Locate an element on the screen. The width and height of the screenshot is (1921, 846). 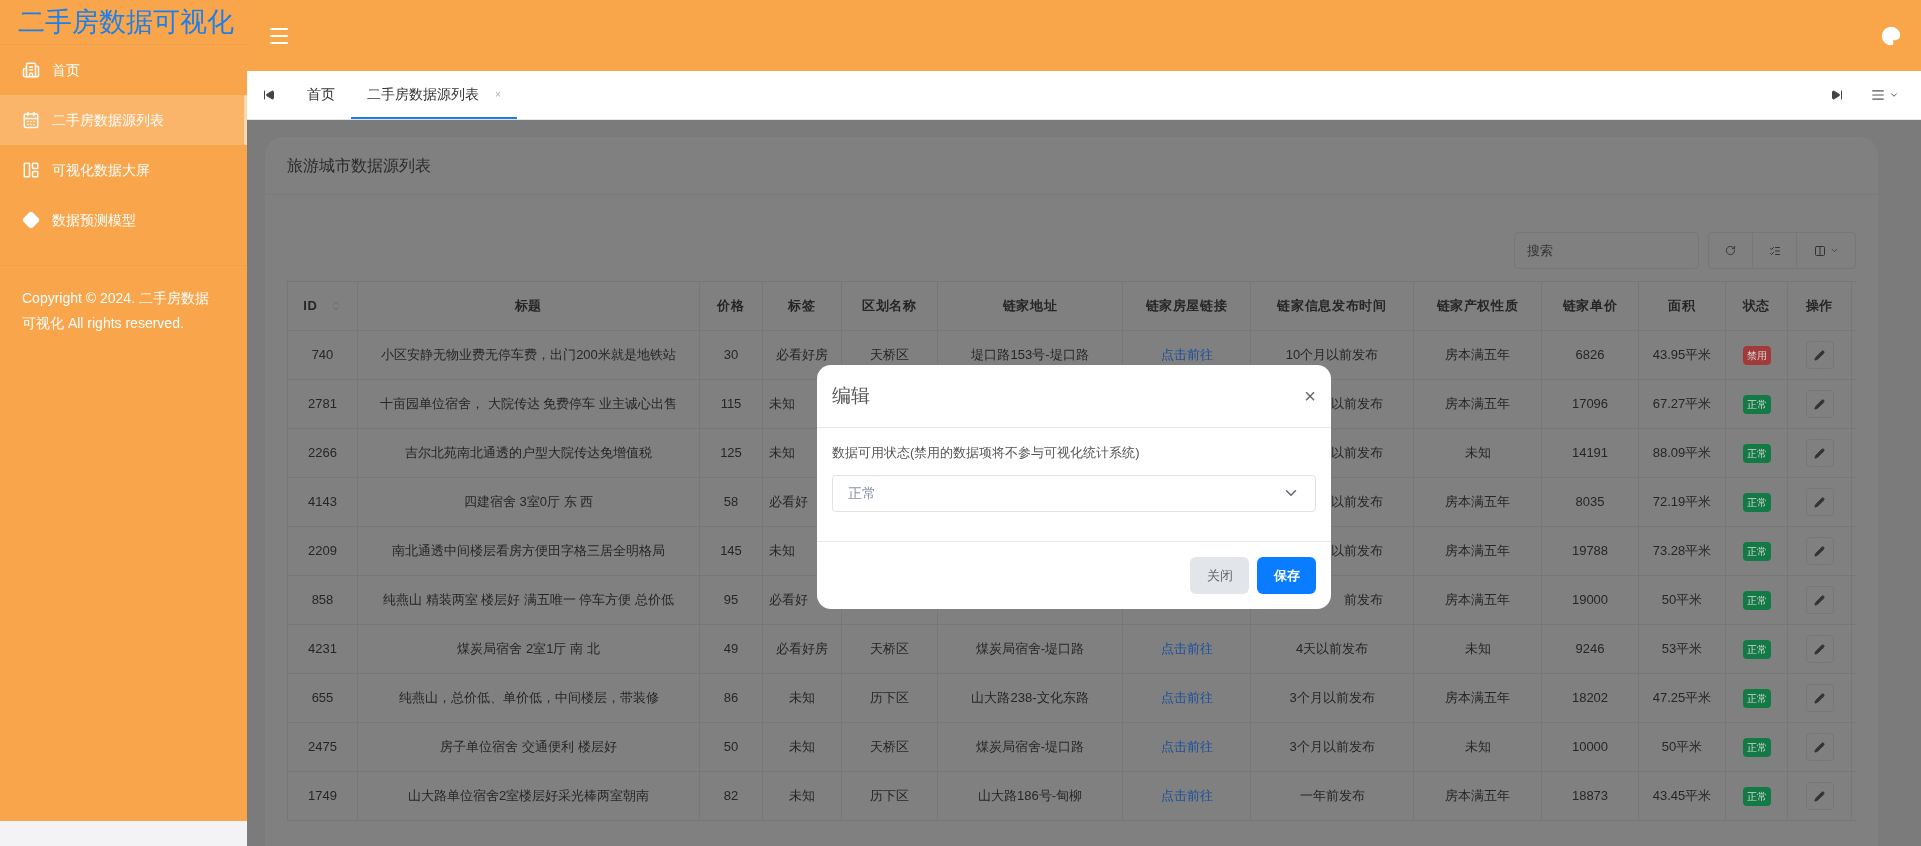
tab-close: × is located at coordinates (498, 94).